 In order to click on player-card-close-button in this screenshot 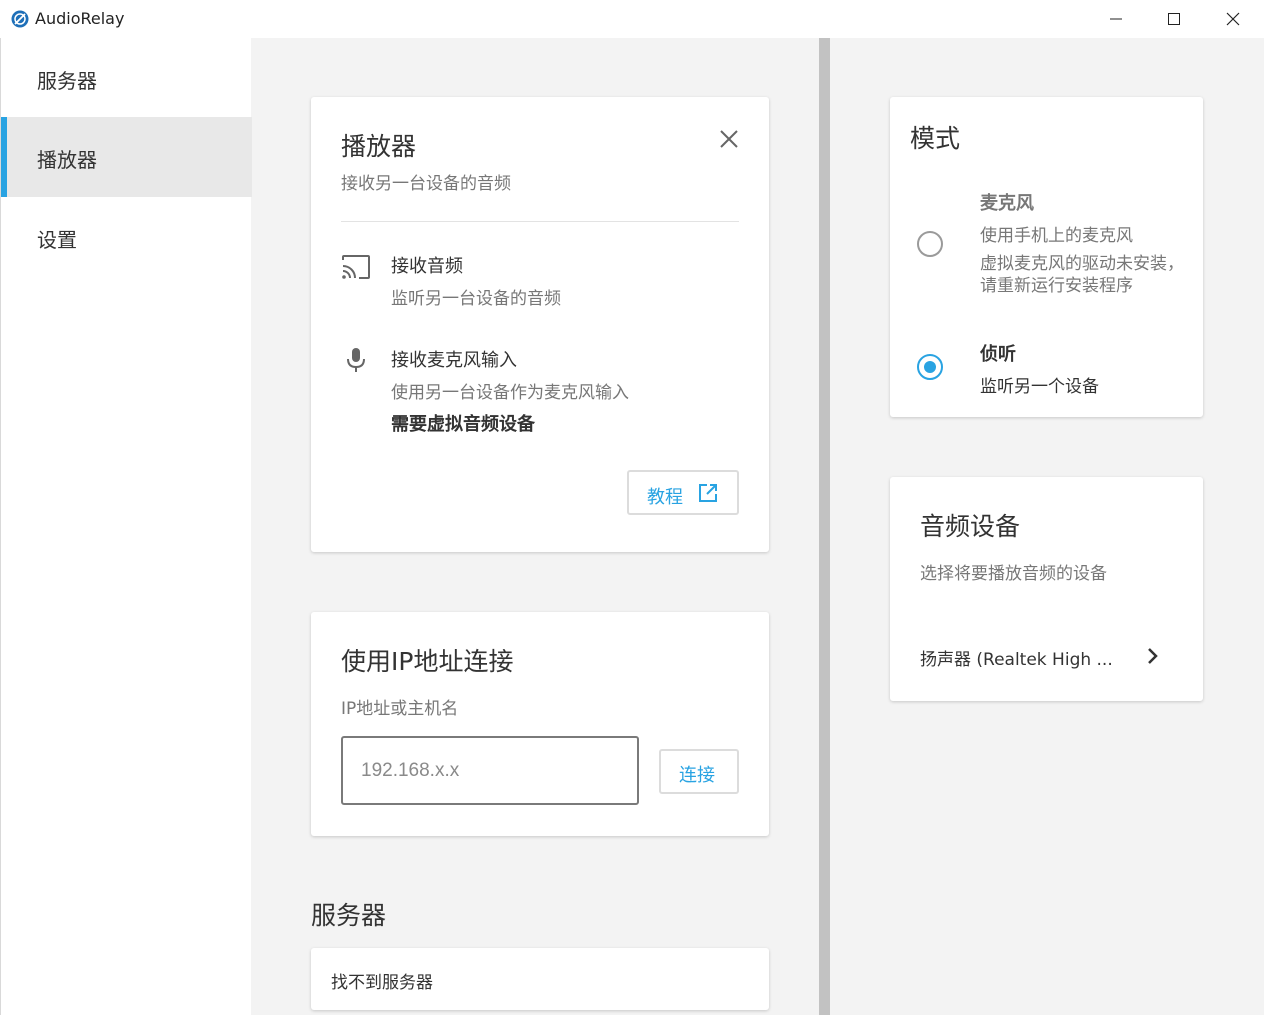, I will do `click(729, 139)`.